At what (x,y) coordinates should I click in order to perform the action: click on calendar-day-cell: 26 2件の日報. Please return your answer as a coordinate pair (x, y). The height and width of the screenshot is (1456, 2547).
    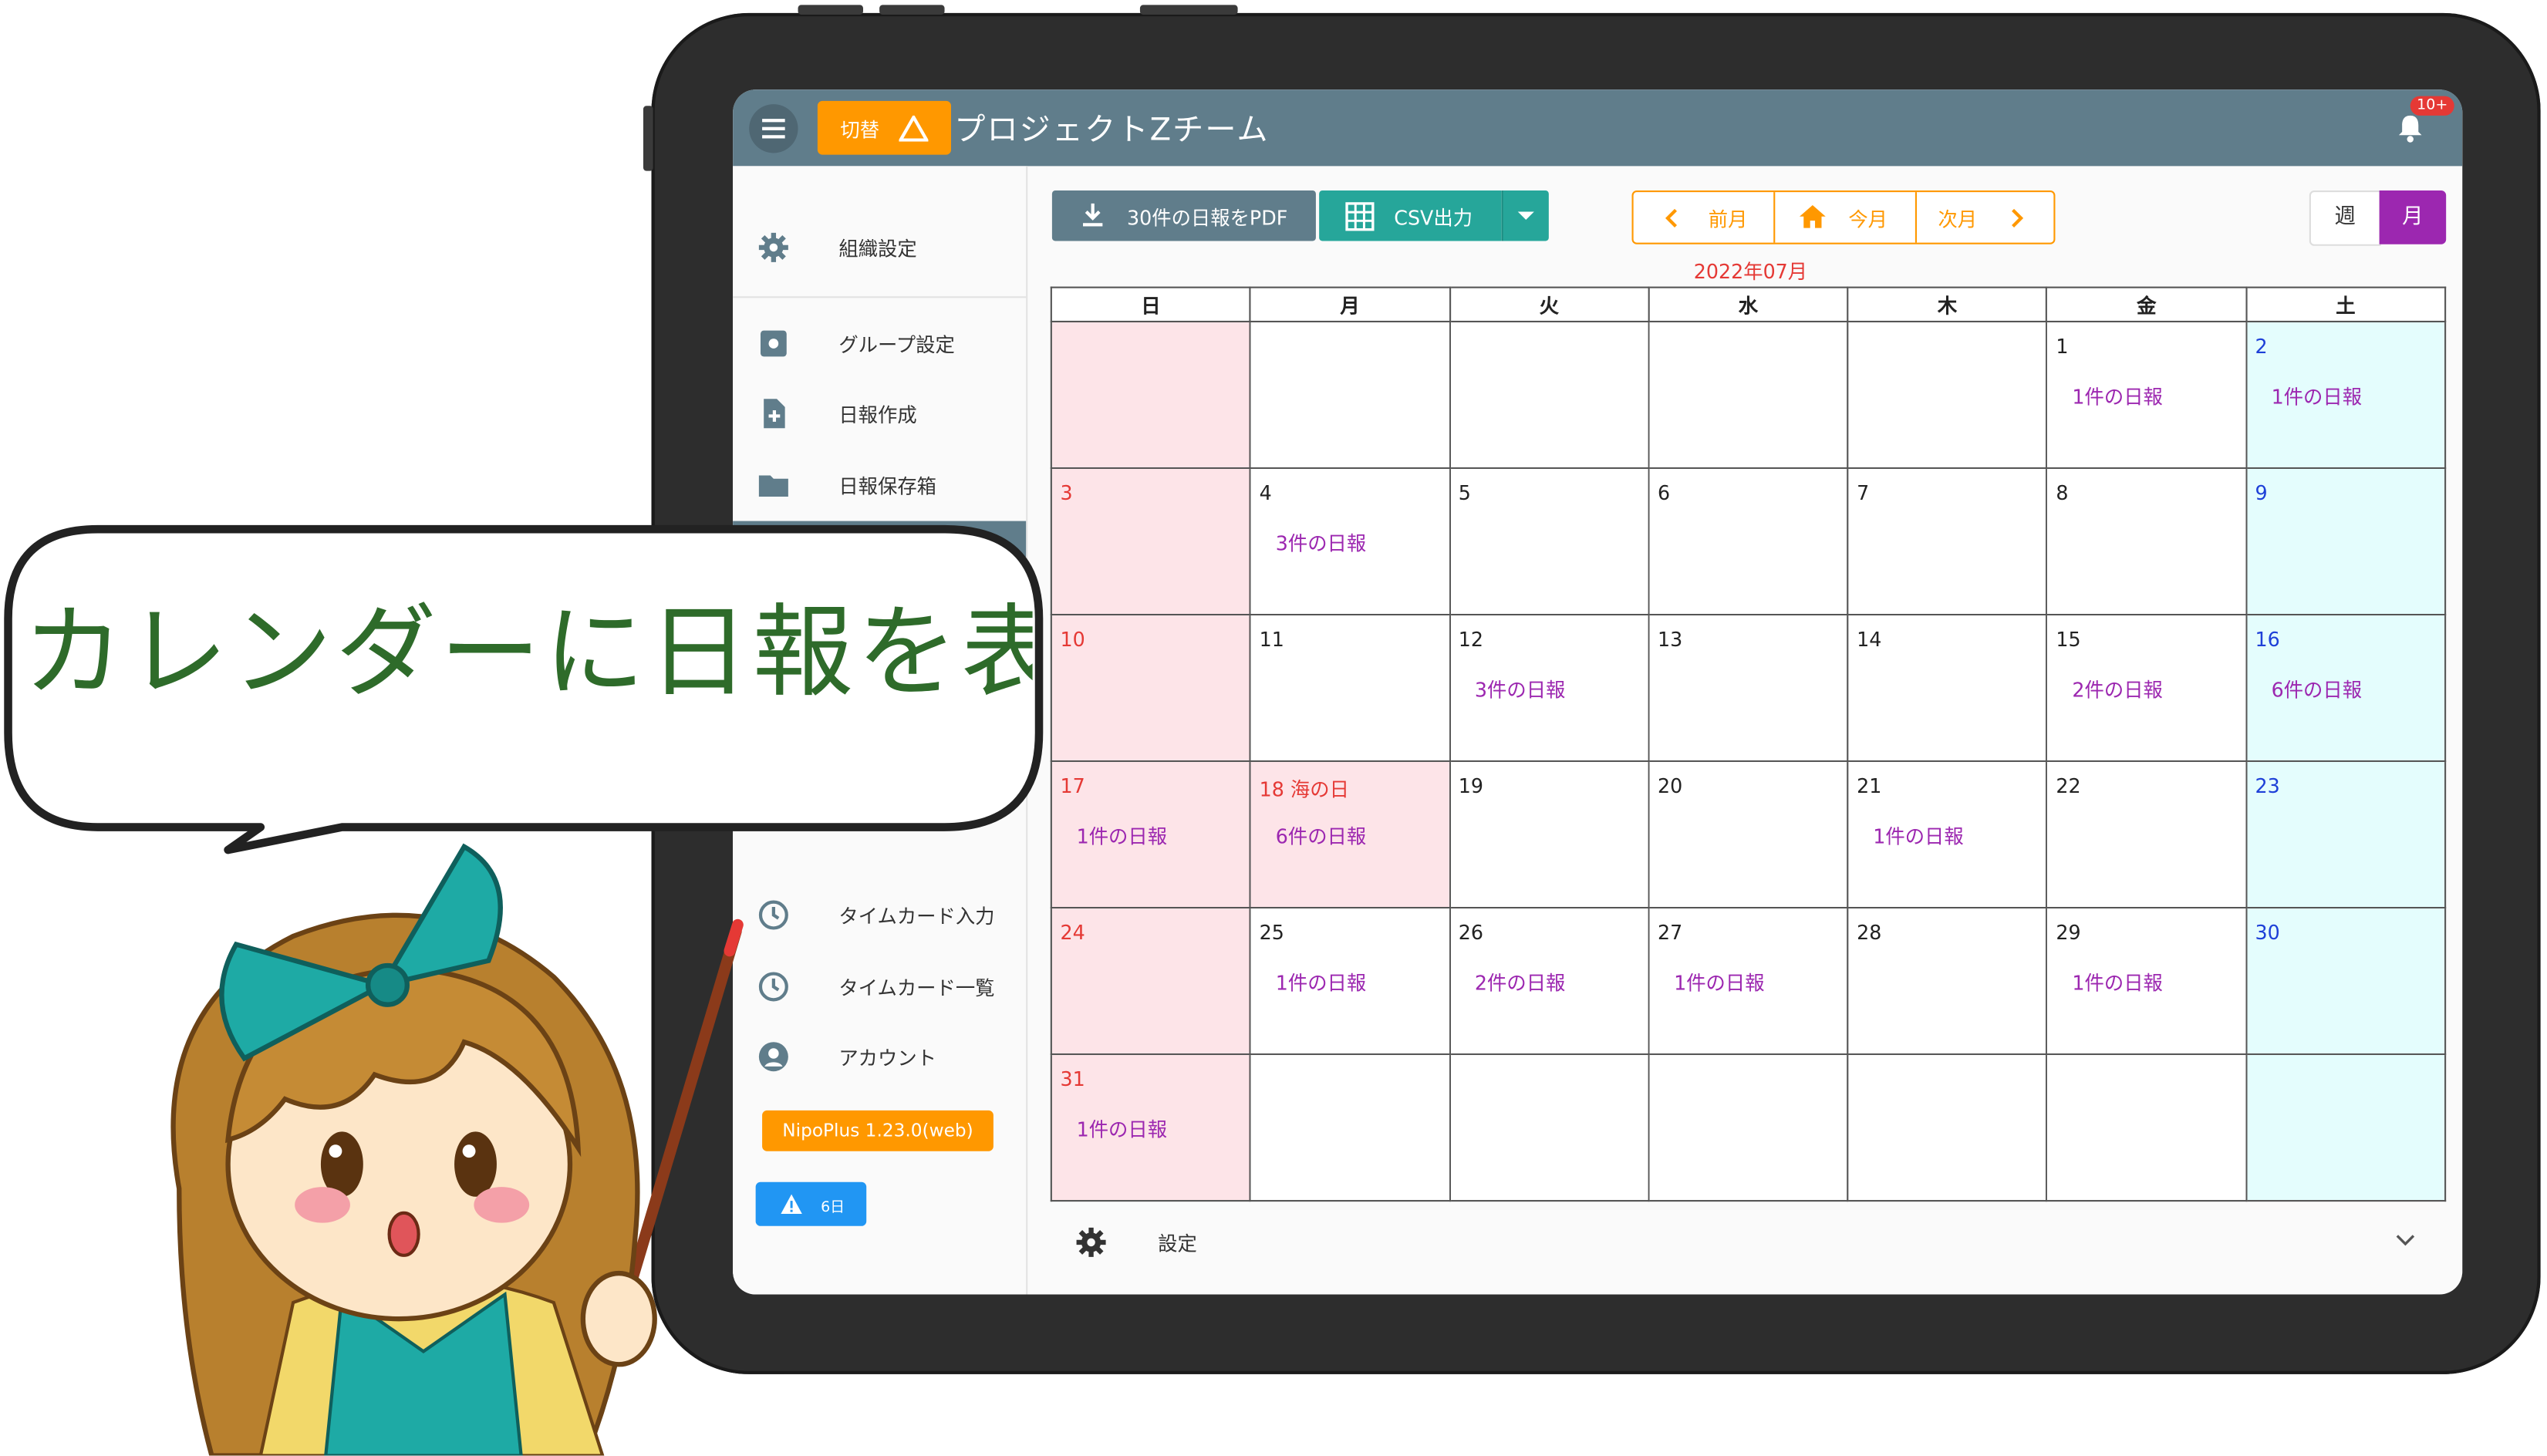
    Looking at the image, I should click on (1549, 981).